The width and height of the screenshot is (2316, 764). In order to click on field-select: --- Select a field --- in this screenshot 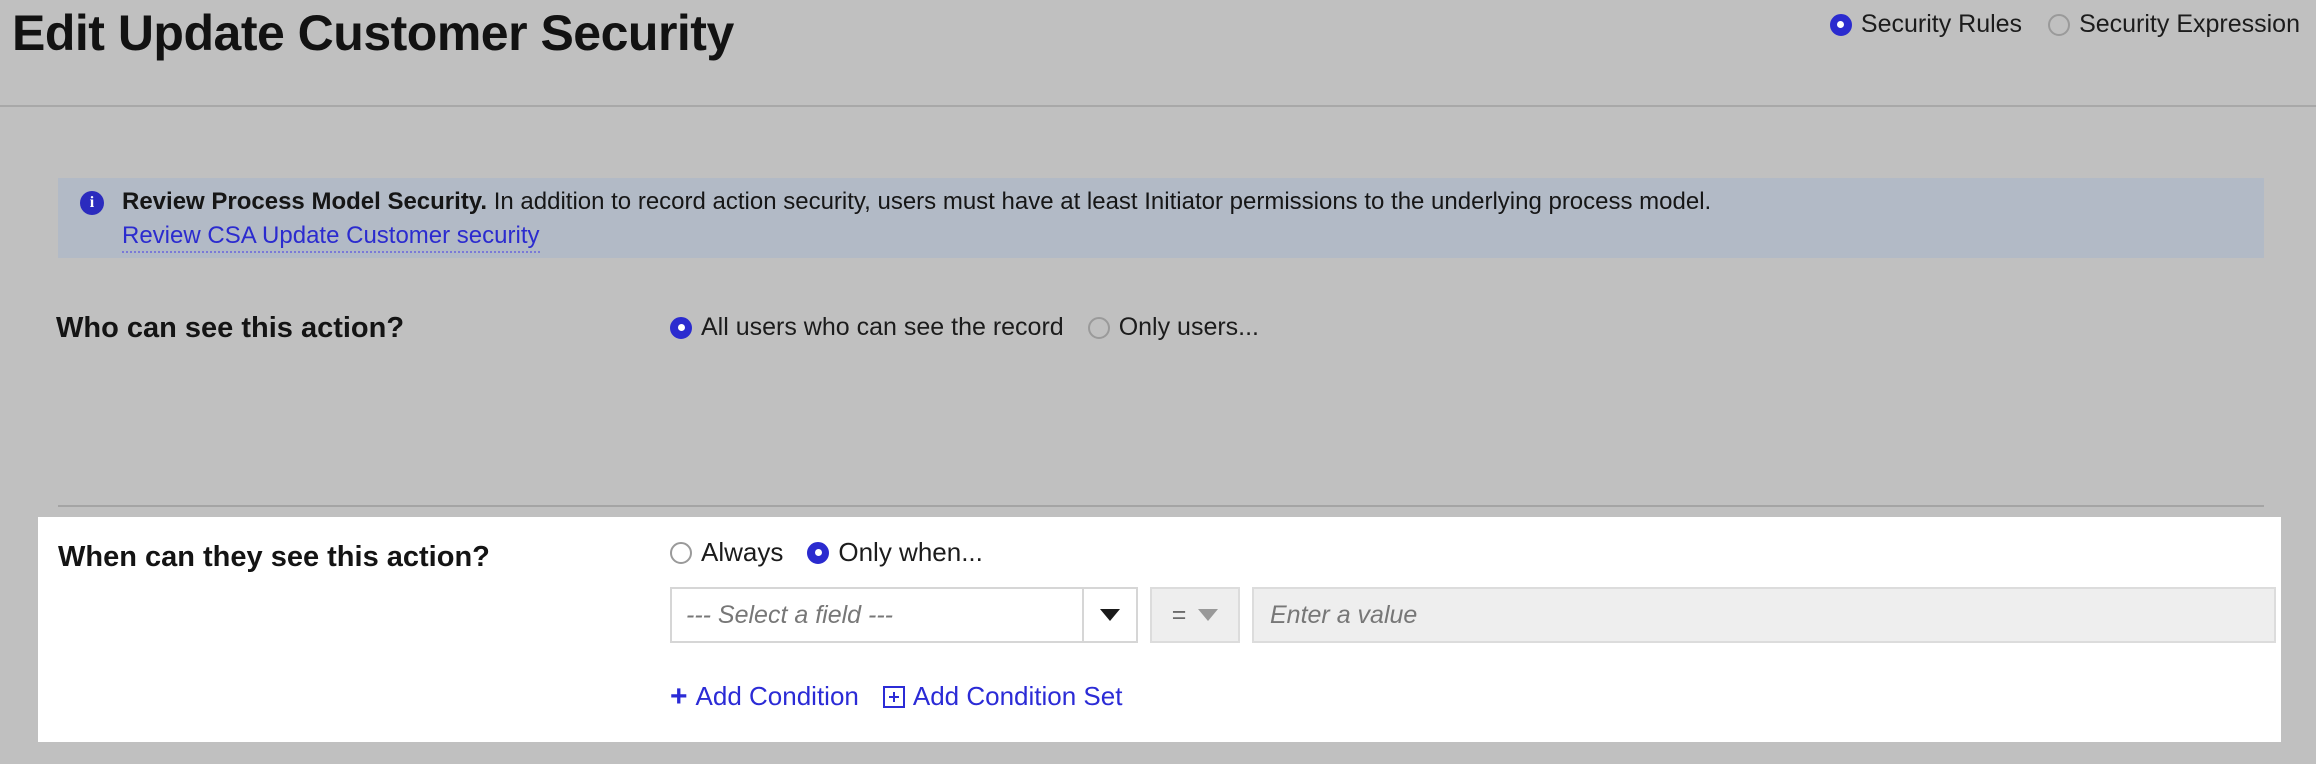, I will do `click(877, 615)`.